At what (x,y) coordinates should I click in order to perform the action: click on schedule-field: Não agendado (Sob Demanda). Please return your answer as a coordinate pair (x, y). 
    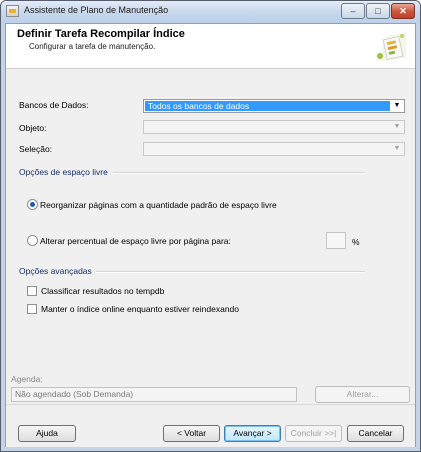
    Looking at the image, I should click on (154, 394).